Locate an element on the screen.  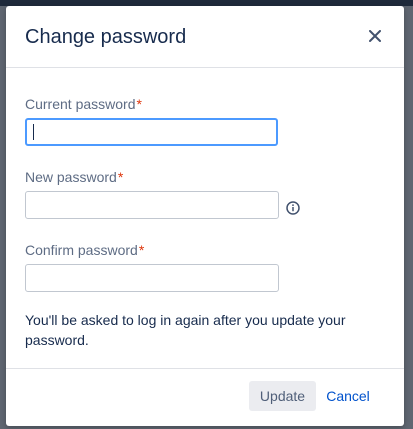
dialog-footer: Update Cancel is located at coordinates (205, 397).